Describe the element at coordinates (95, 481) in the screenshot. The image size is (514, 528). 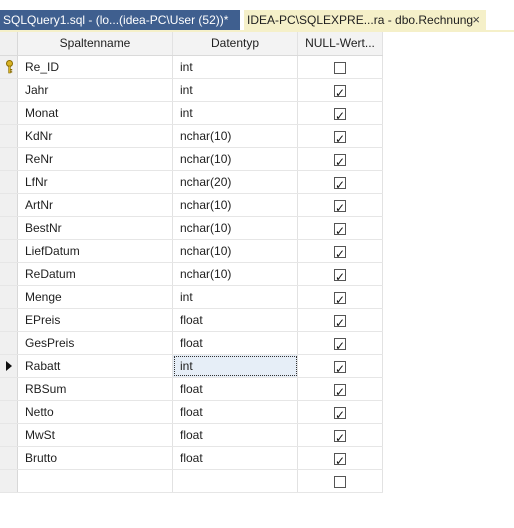
I see `column-name-cell` at that location.